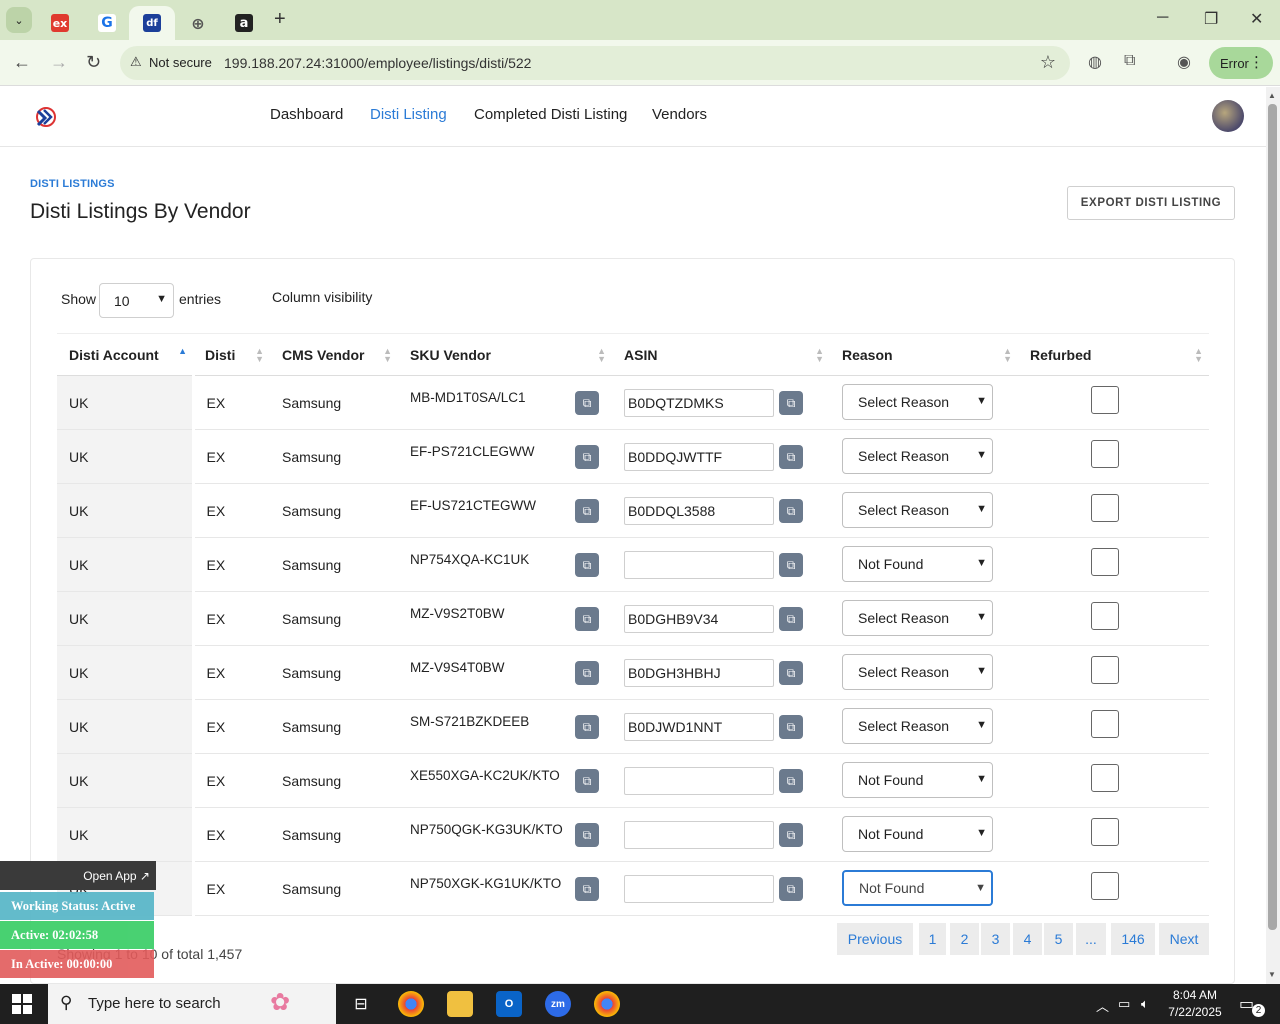 Image resolution: width=1280 pixels, height=1024 pixels. What do you see at coordinates (1184, 62) in the screenshot?
I see `profile-icon: ◉` at bounding box center [1184, 62].